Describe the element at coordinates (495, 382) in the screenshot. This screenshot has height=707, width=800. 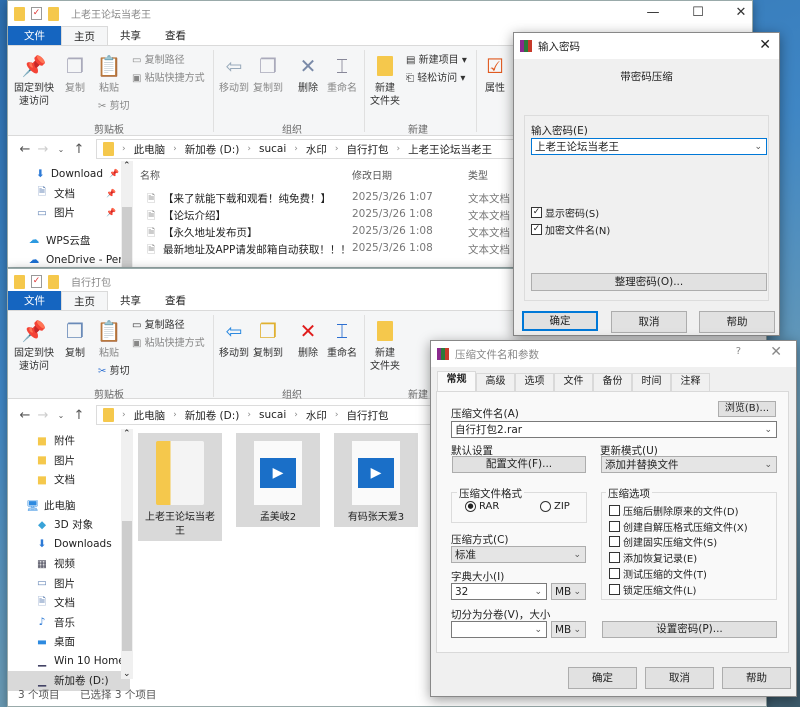
I see `tab-1: 高级` at that location.